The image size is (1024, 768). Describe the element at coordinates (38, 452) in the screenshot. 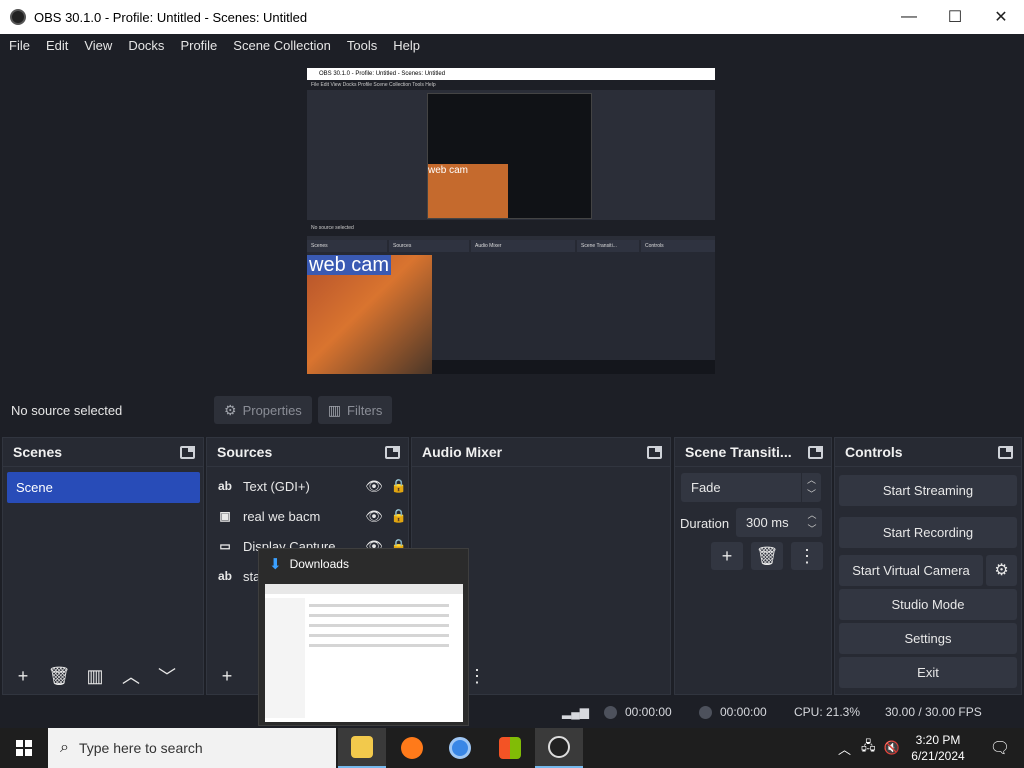

I see `scenes-title: Scenes` at that location.